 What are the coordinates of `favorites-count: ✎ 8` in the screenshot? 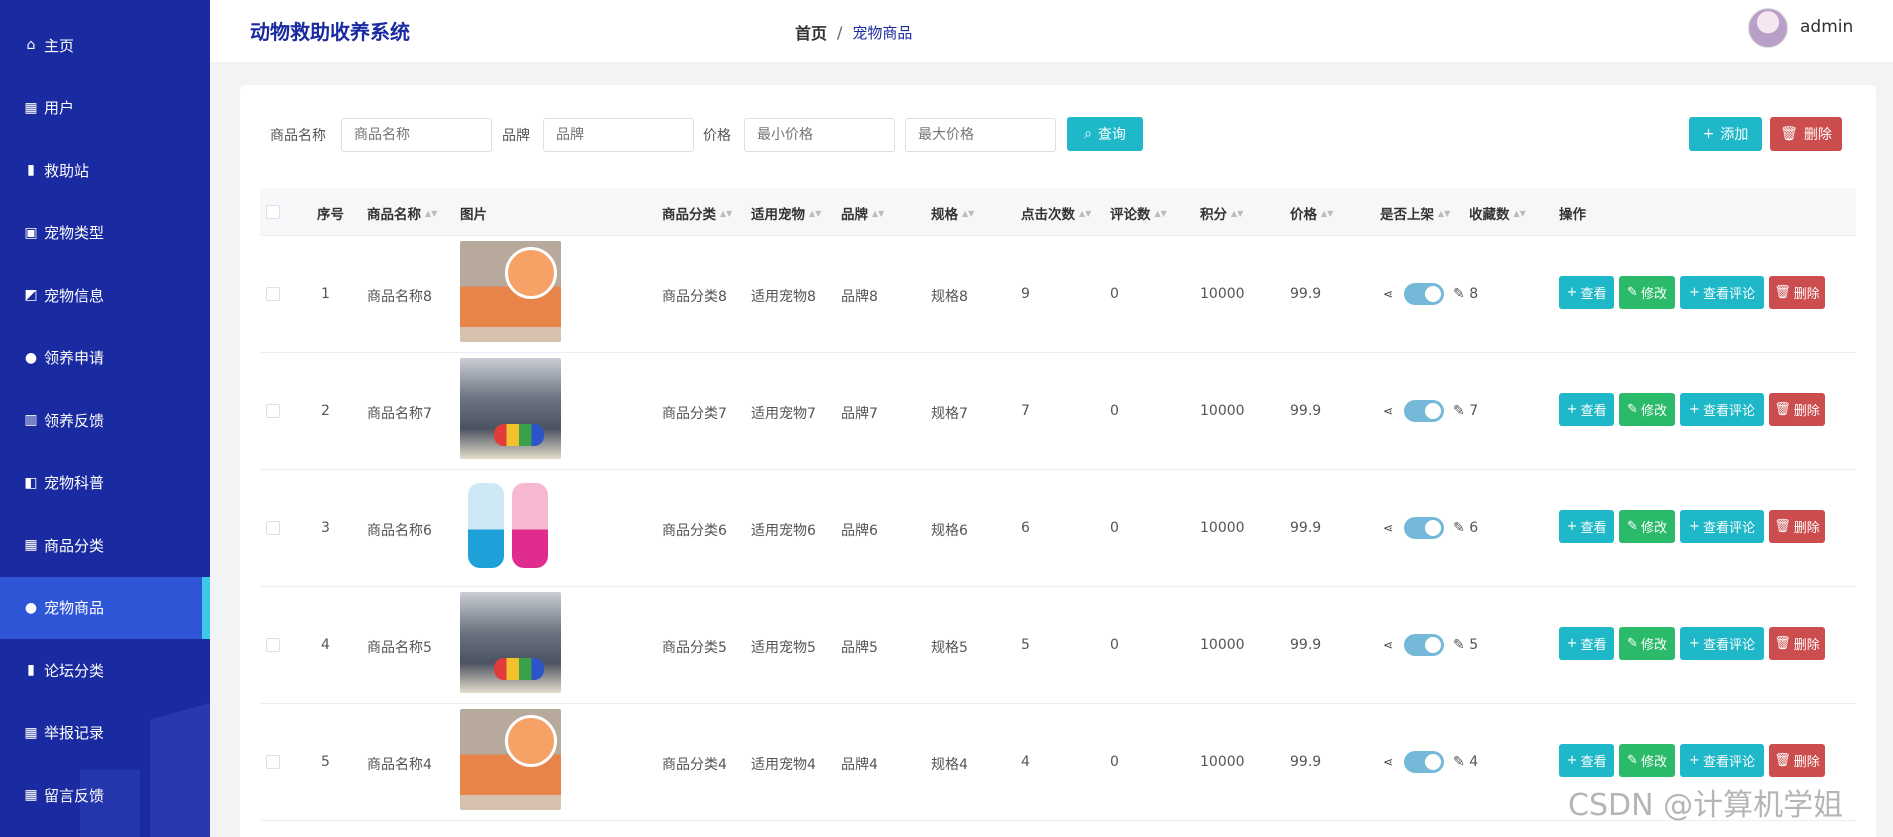 It's located at (1466, 294).